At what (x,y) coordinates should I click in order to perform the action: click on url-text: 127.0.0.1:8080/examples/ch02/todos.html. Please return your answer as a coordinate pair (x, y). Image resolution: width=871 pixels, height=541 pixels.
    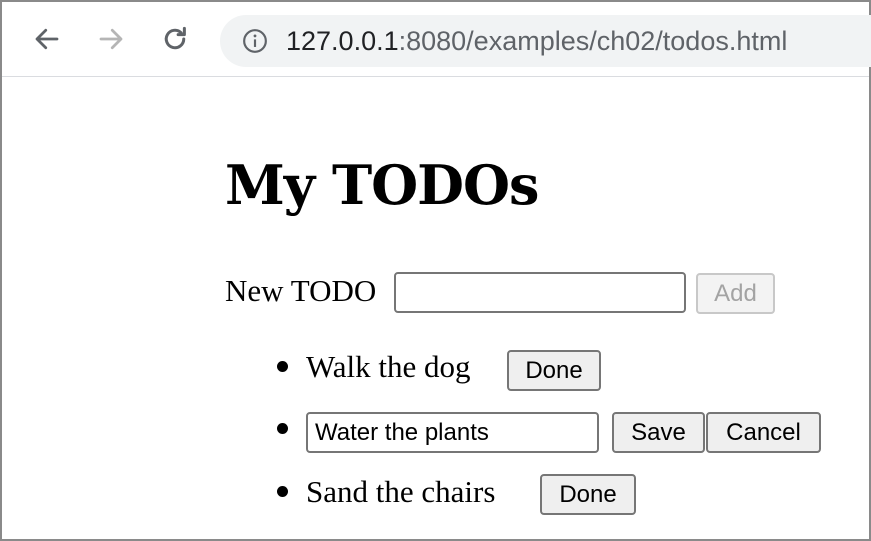
    Looking at the image, I should click on (536, 41).